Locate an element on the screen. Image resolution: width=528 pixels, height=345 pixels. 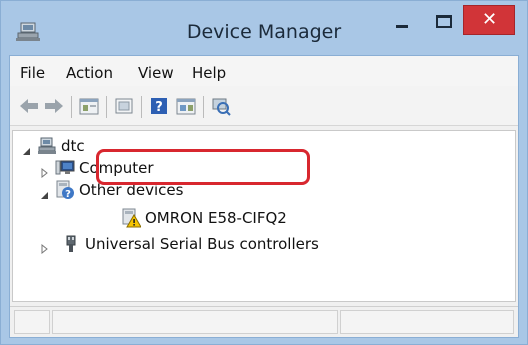
menu-view: View is located at coordinates (156, 73).